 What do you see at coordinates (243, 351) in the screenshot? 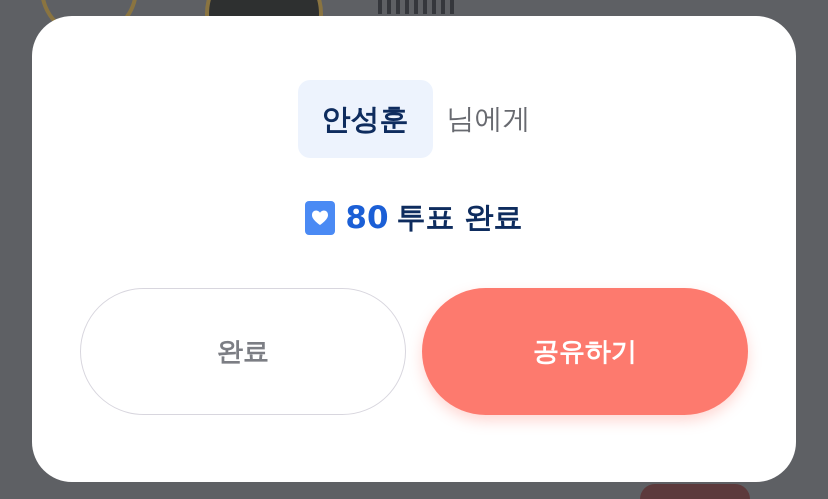
I see `done-button: 완료` at bounding box center [243, 351].